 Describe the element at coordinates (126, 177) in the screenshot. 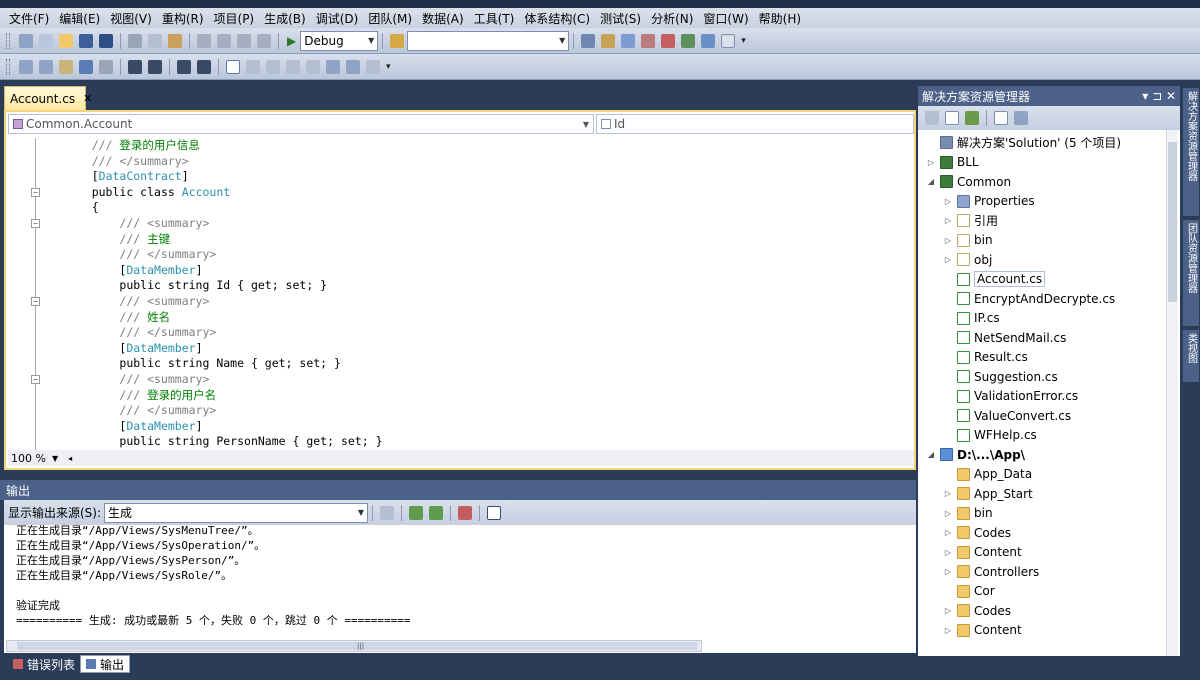

I see `code-line: [DataContract]` at that location.